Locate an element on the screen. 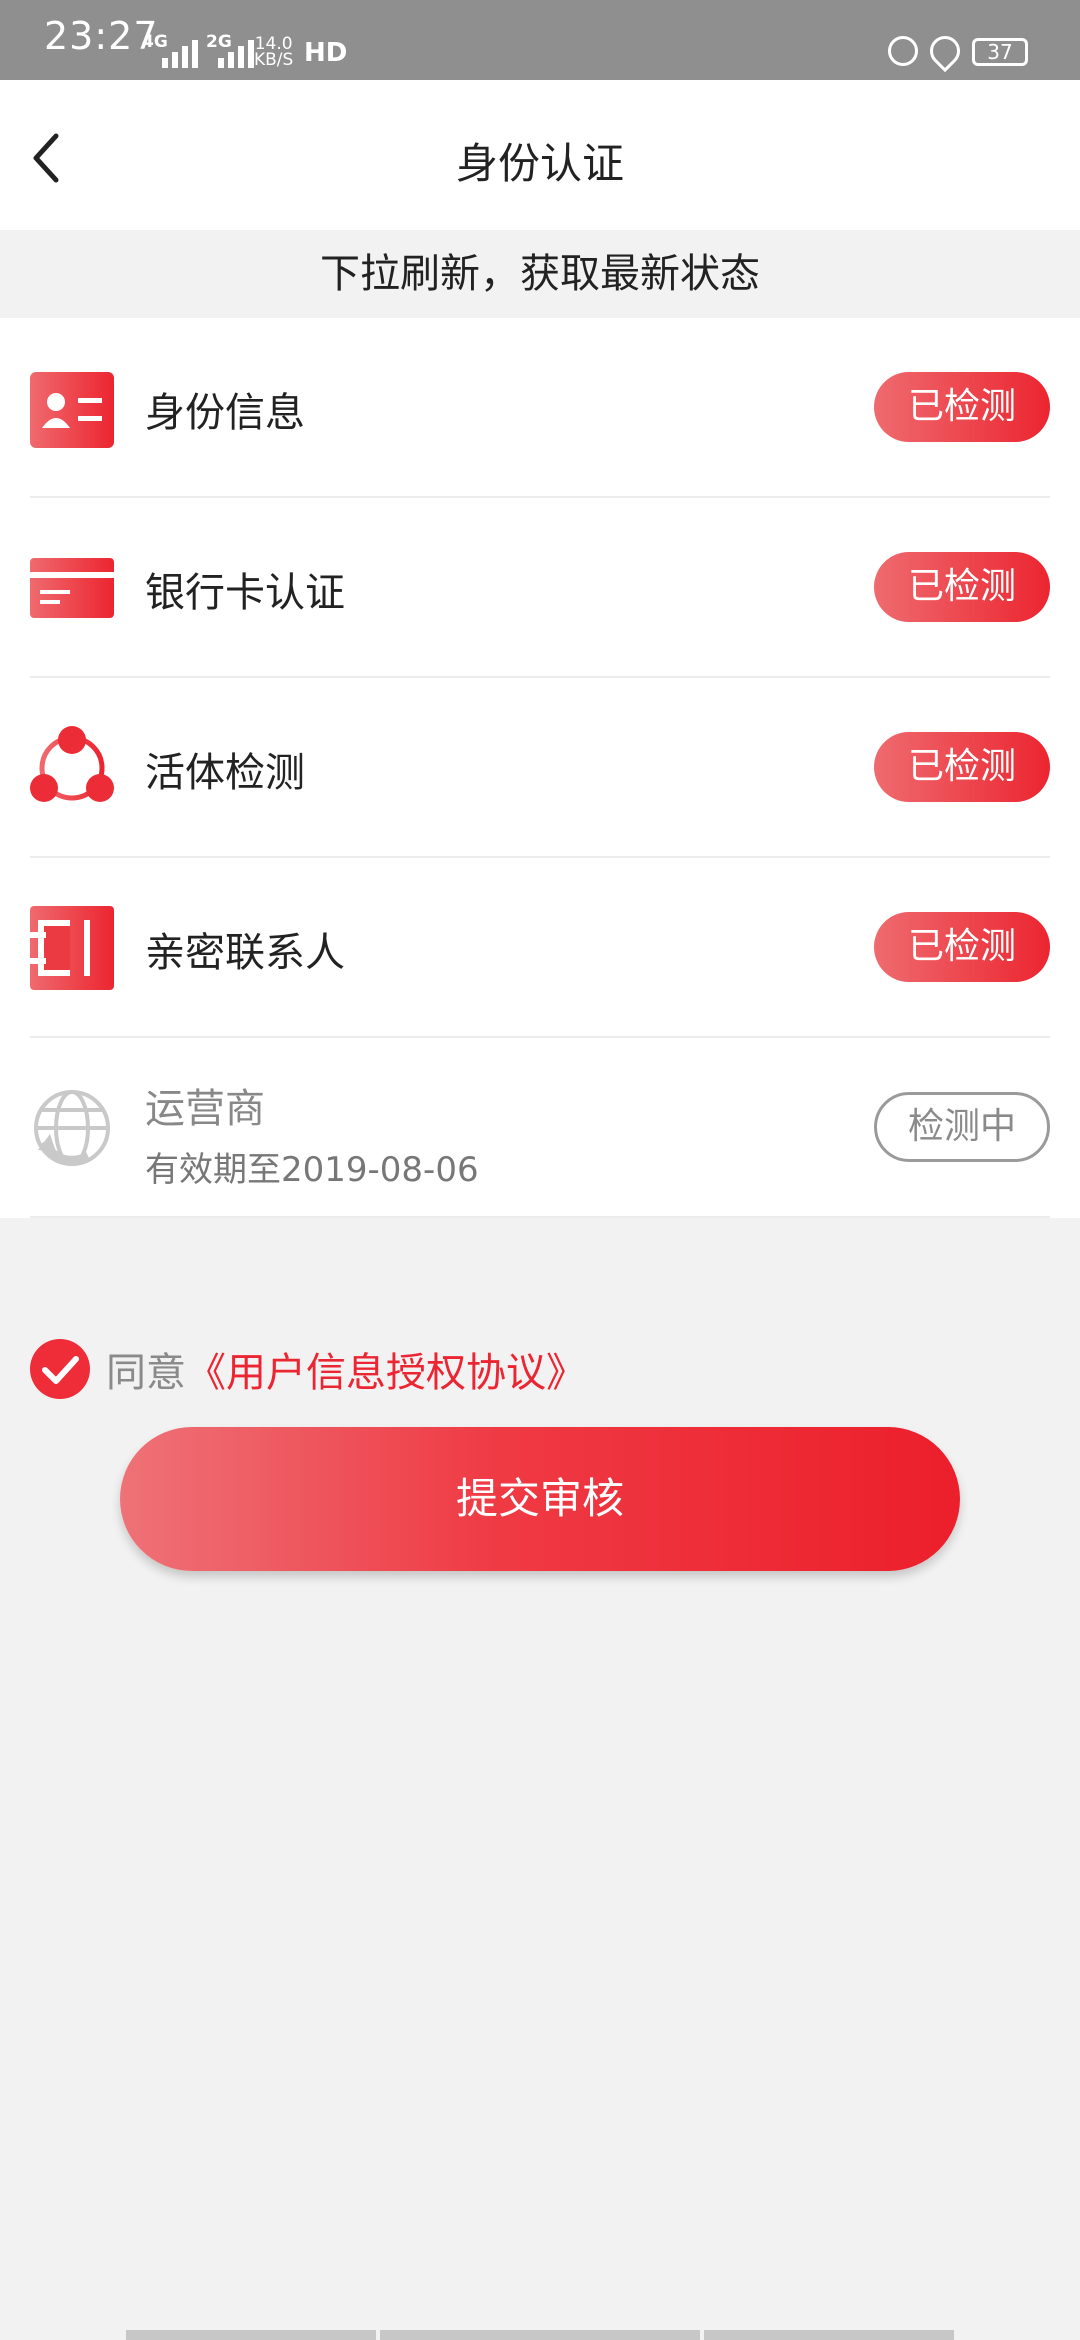 The width and height of the screenshot is (1080, 2340). item-label: 运营商 is located at coordinates (205, 1109).